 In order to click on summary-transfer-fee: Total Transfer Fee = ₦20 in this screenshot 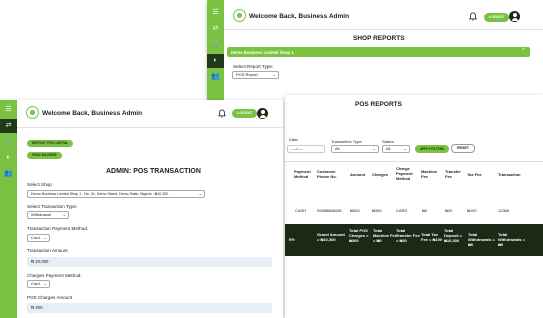, I will do `click(408, 235)`.